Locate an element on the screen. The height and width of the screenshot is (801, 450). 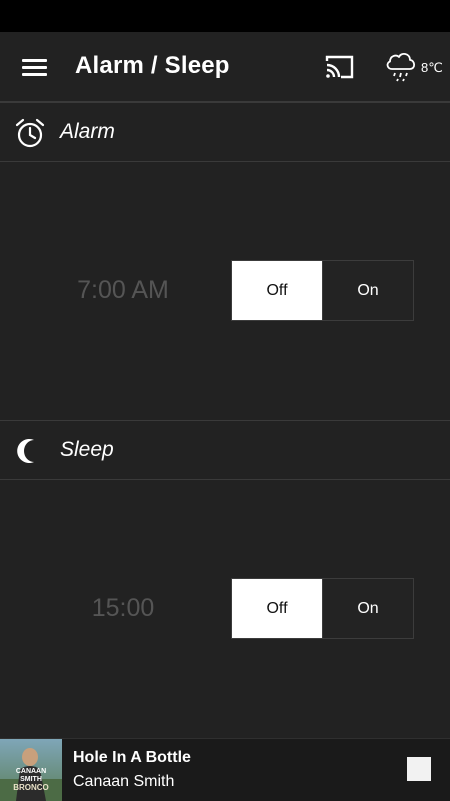
alarm-on-button: On is located at coordinates (367, 290).